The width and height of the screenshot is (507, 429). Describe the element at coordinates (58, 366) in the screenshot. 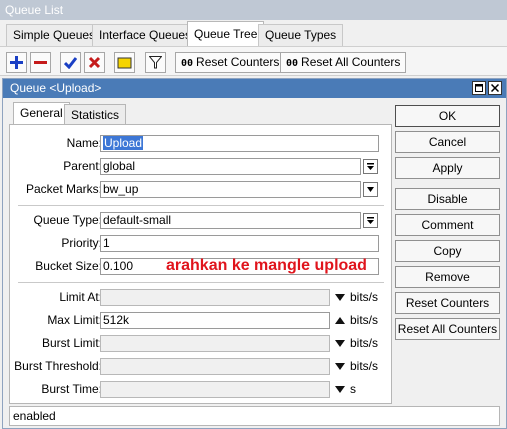

I see `burst-threshold-label: Burst Threshold:` at that location.